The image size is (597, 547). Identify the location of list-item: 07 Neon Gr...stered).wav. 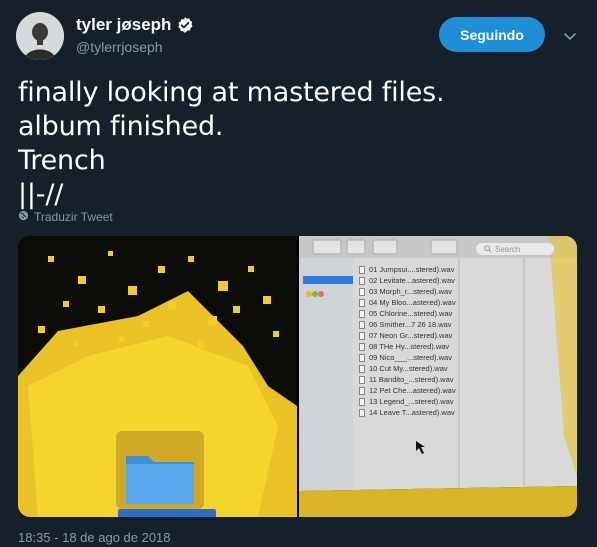
(405, 335).